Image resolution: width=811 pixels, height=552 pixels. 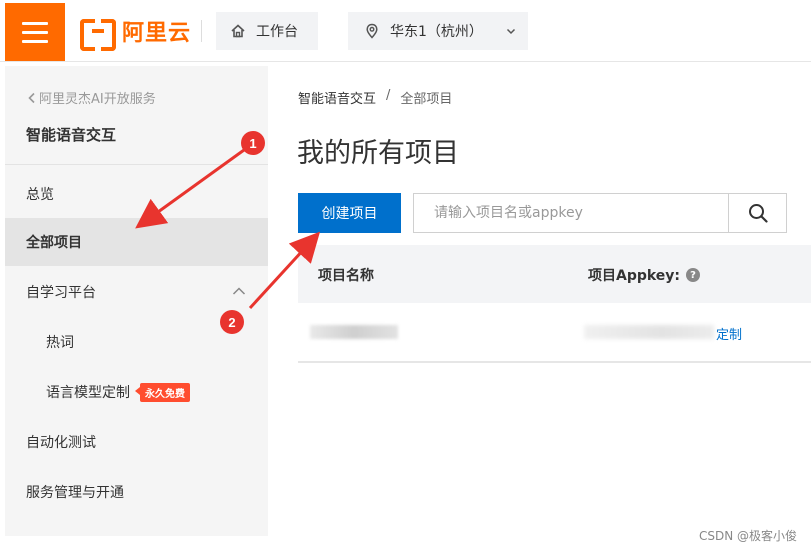 What do you see at coordinates (31, 97) in the screenshot?
I see `chevron-left-icon` at bounding box center [31, 97].